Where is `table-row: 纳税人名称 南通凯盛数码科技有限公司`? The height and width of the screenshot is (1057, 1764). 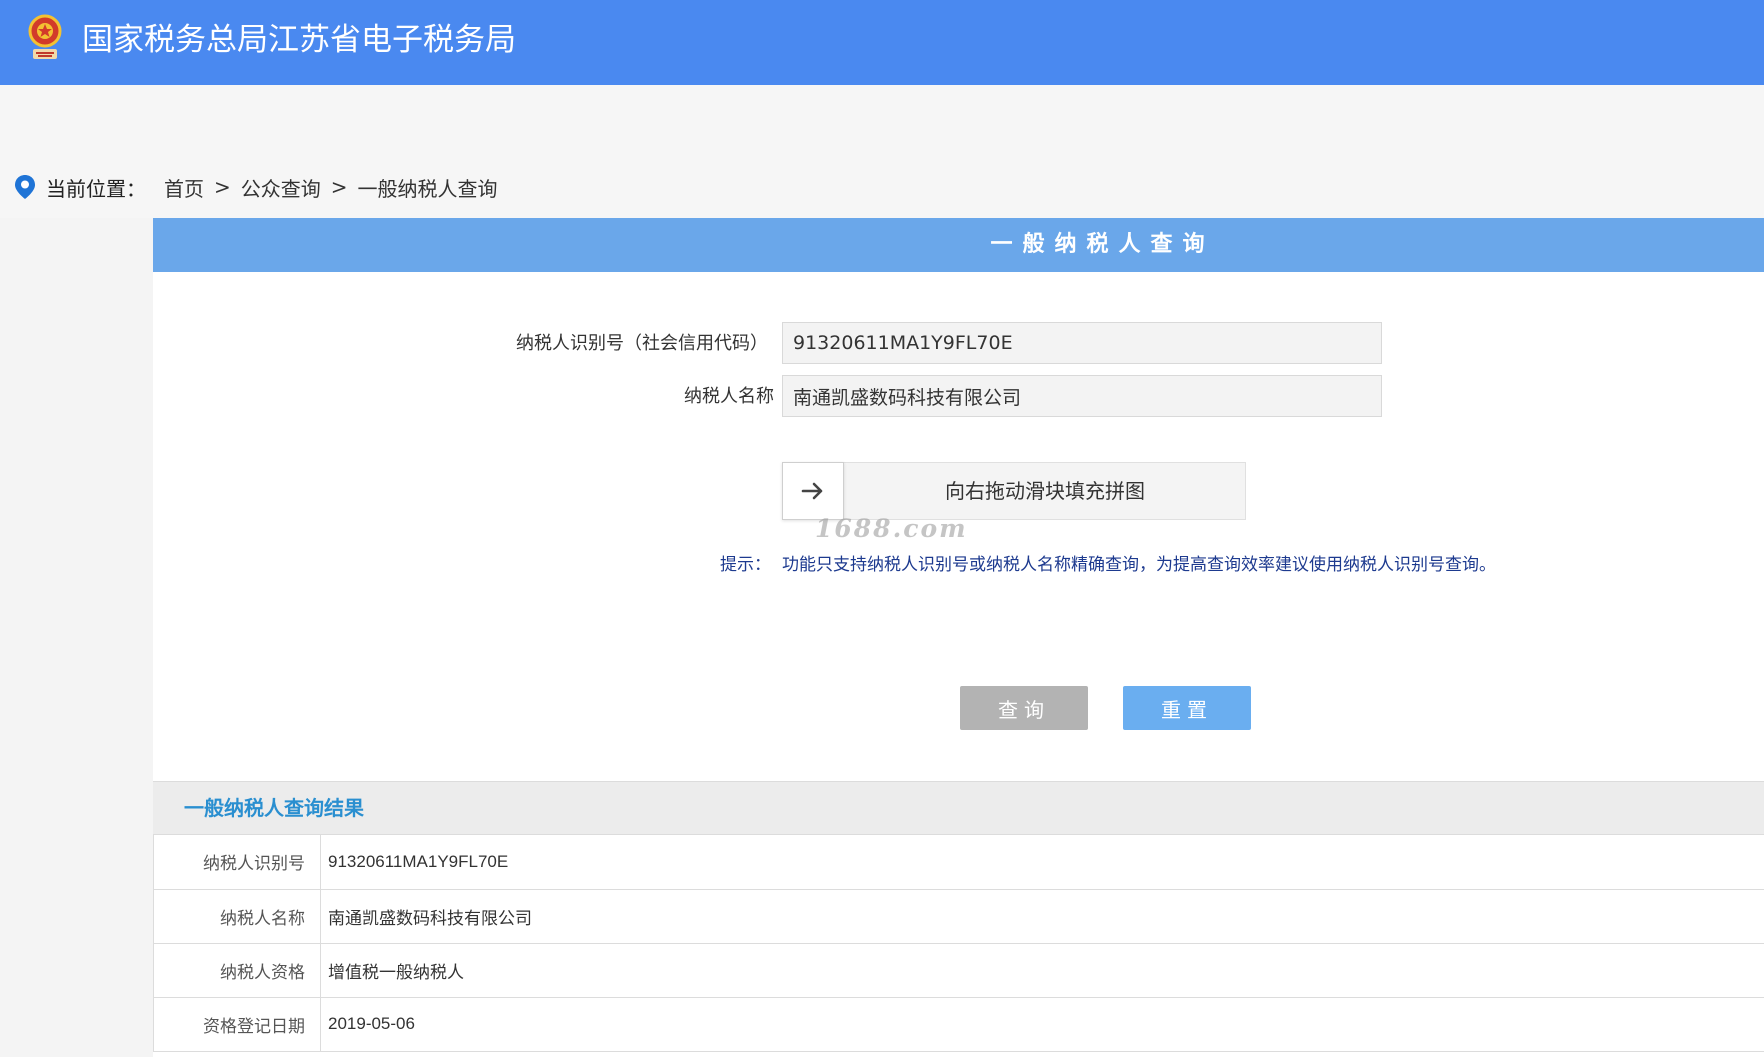 table-row: 纳税人名称 南通凯盛数码科技有限公司 is located at coordinates (958, 916).